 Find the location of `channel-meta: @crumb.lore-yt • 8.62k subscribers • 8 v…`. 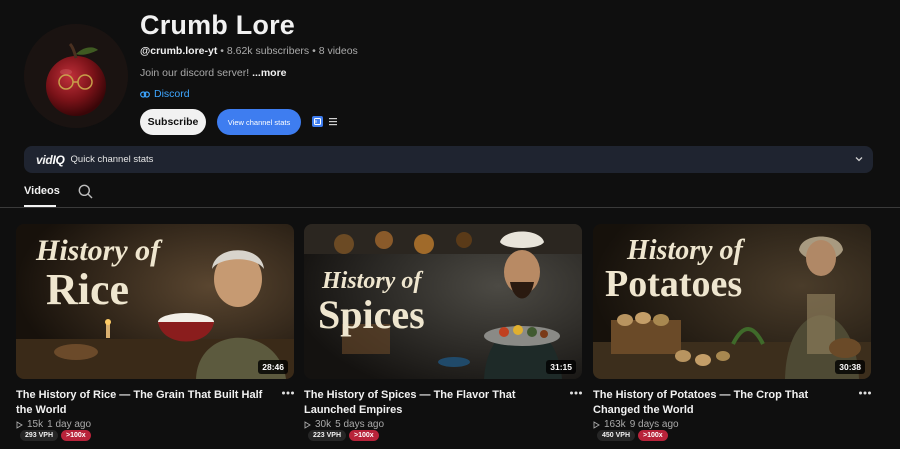

channel-meta: @crumb.lore-yt • 8.62k subscribers • 8 v… is located at coordinates (249, 51).